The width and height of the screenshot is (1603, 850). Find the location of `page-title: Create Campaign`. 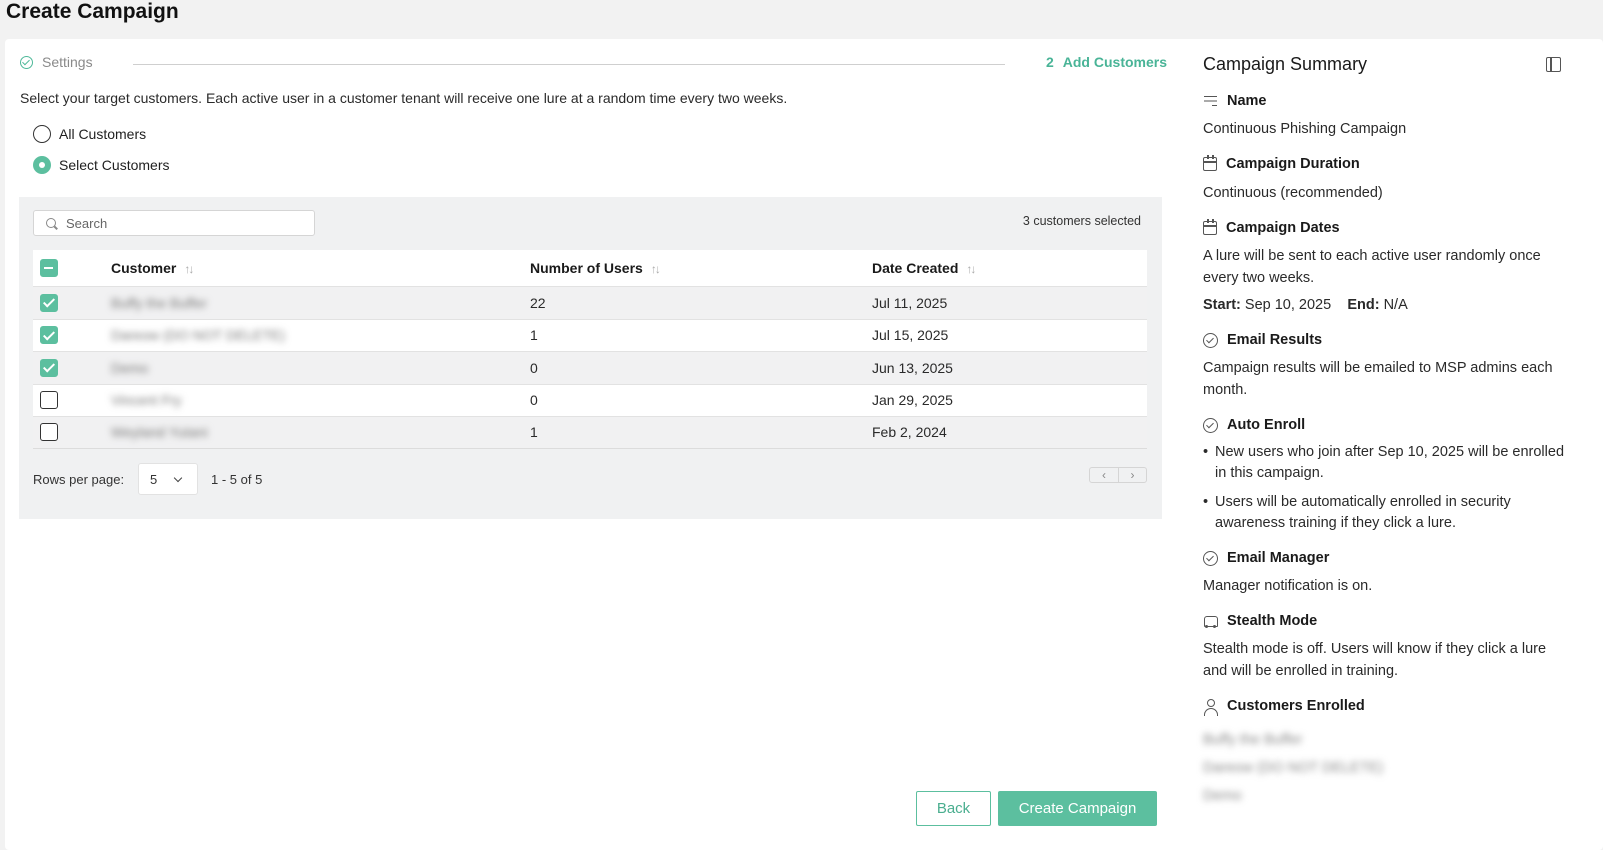

page-title: Create Campaign is located at coordinates (92, 11).